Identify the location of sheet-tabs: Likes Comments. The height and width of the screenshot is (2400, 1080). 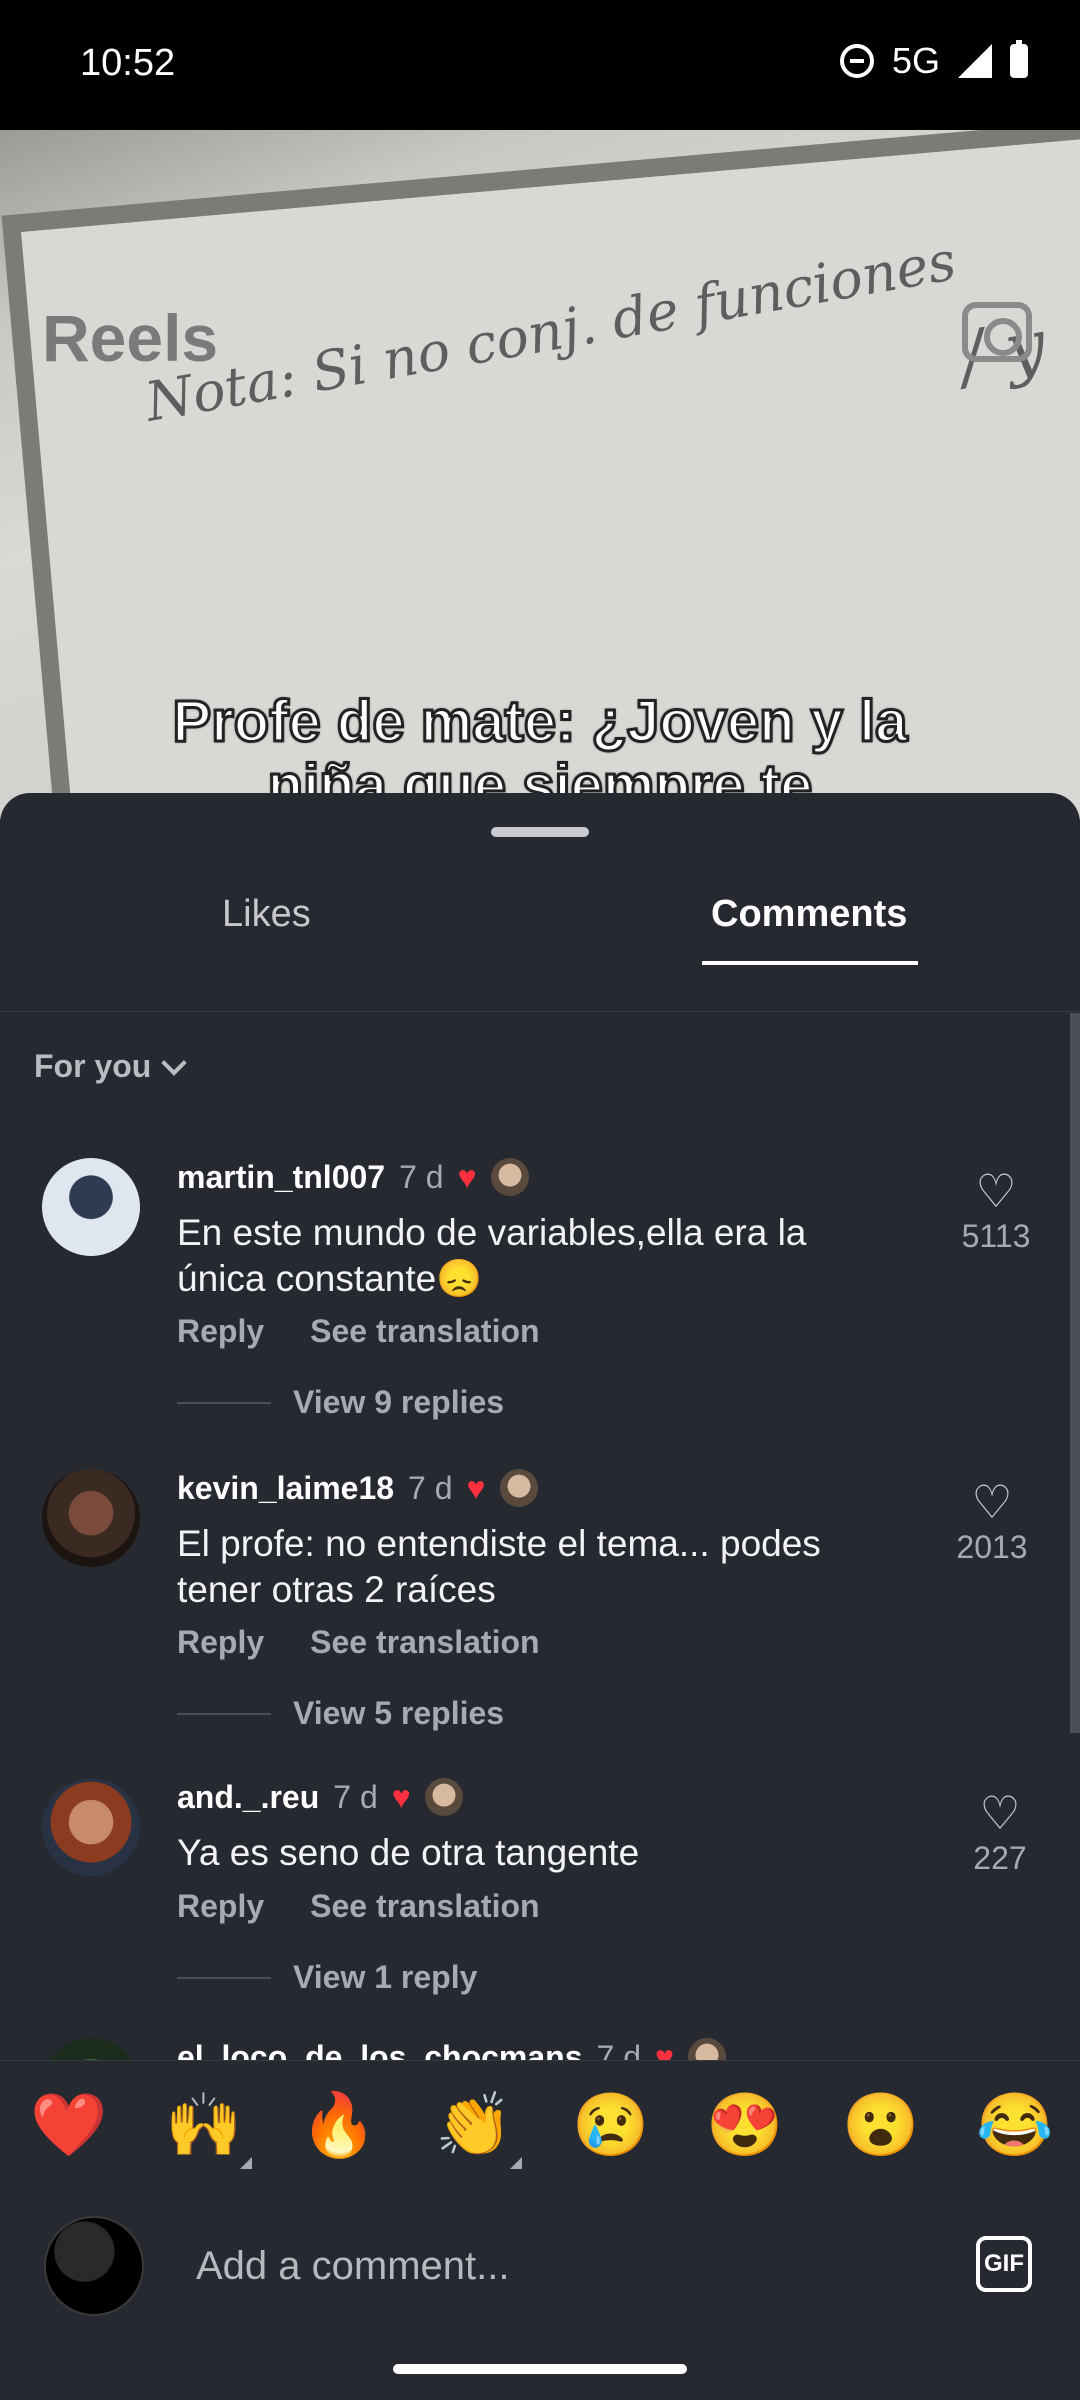
(540, 953).